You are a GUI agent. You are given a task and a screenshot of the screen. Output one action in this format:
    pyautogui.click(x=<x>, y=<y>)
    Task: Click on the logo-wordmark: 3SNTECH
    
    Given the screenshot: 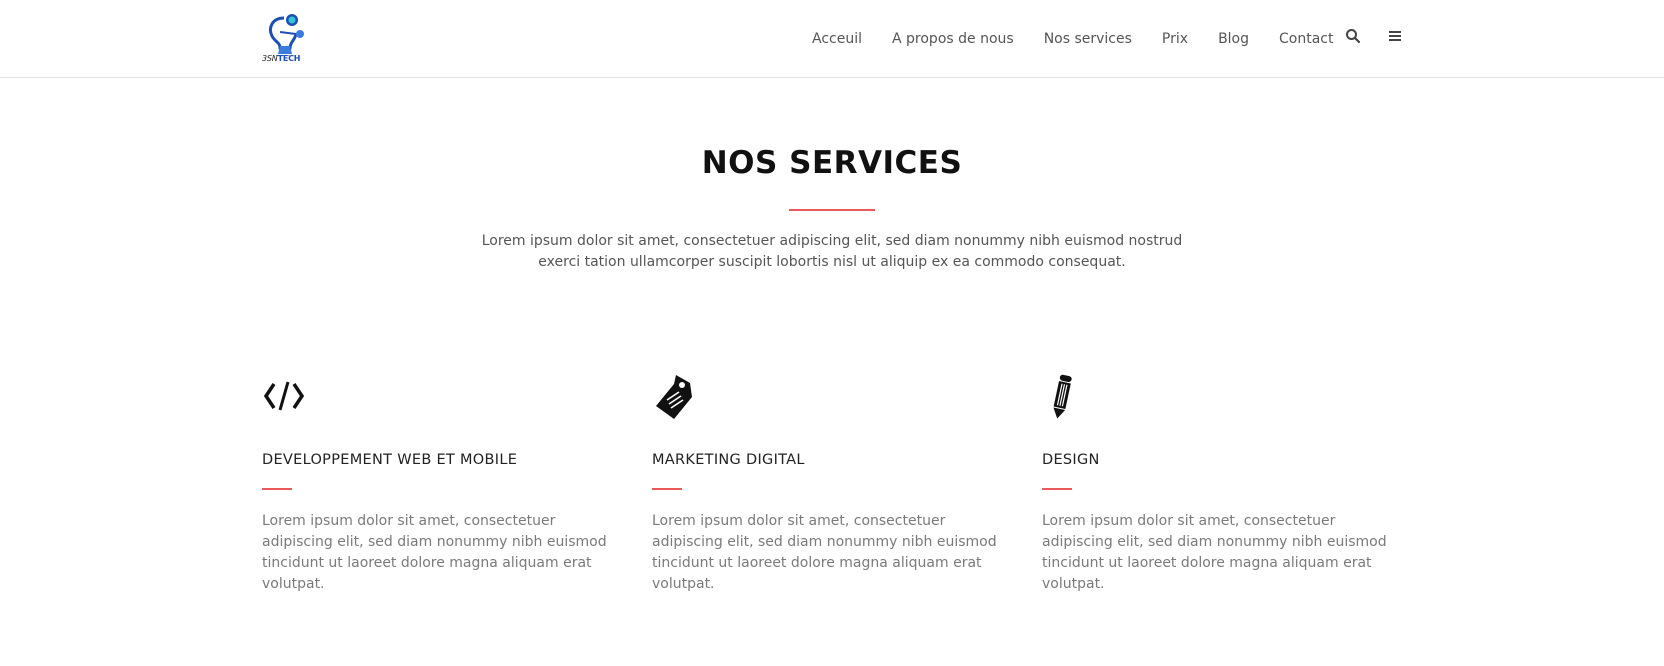 What is the action you would take?
    pyautogui.click(x=288, y=58)
    